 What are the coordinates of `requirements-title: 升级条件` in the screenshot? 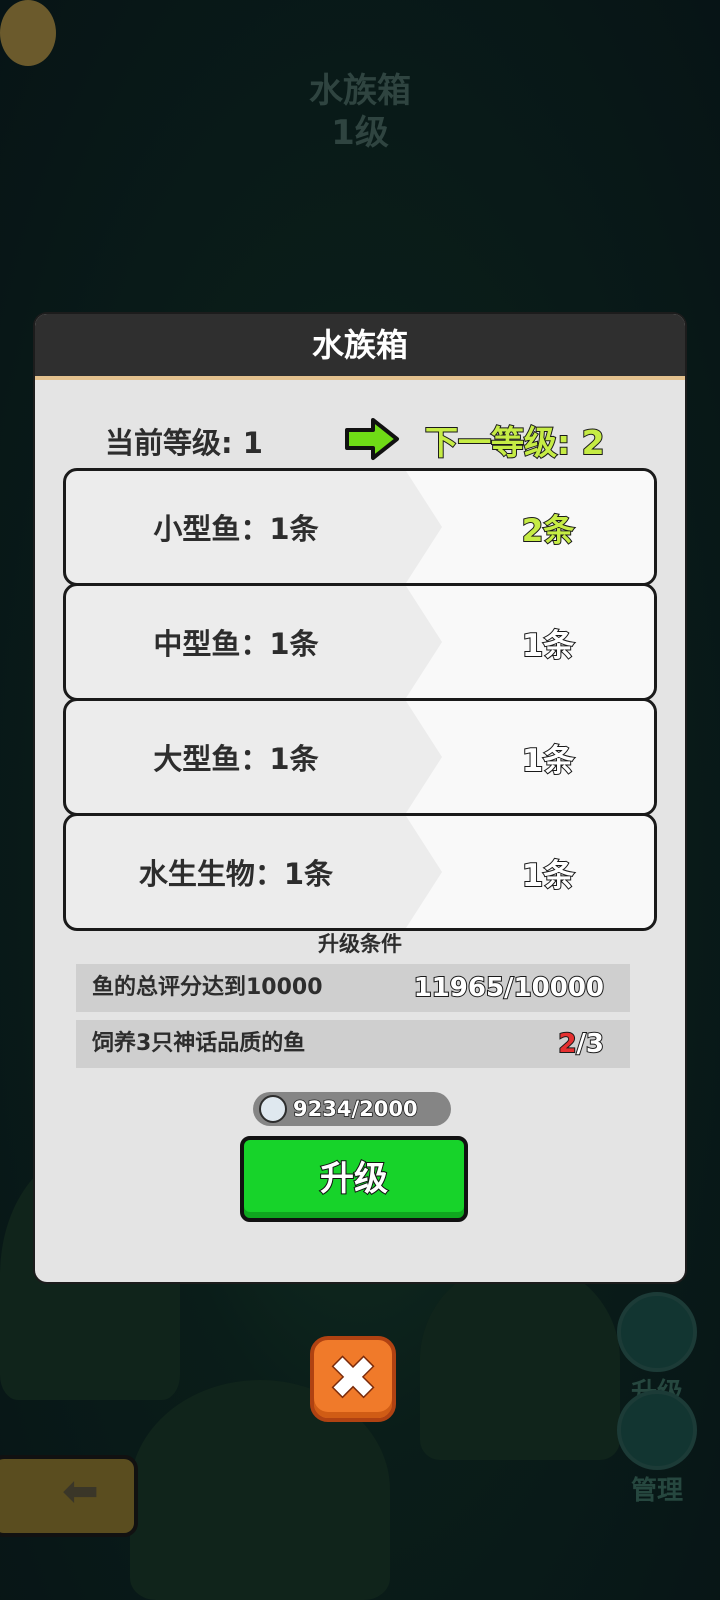 It's located at (360, 944).